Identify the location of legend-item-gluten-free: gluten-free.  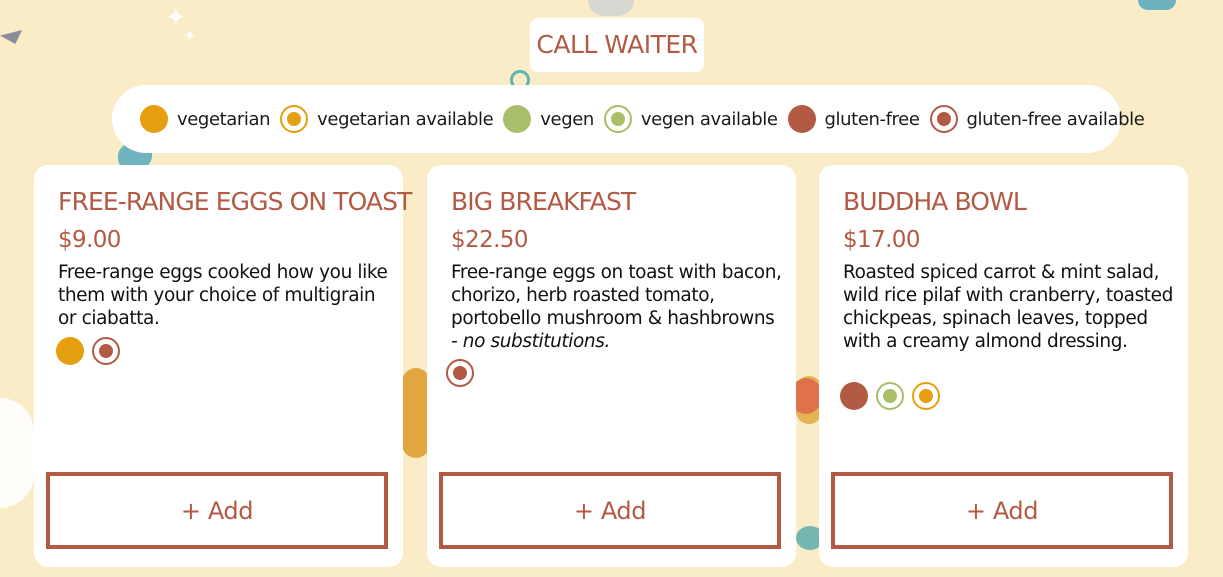
(853, 119).